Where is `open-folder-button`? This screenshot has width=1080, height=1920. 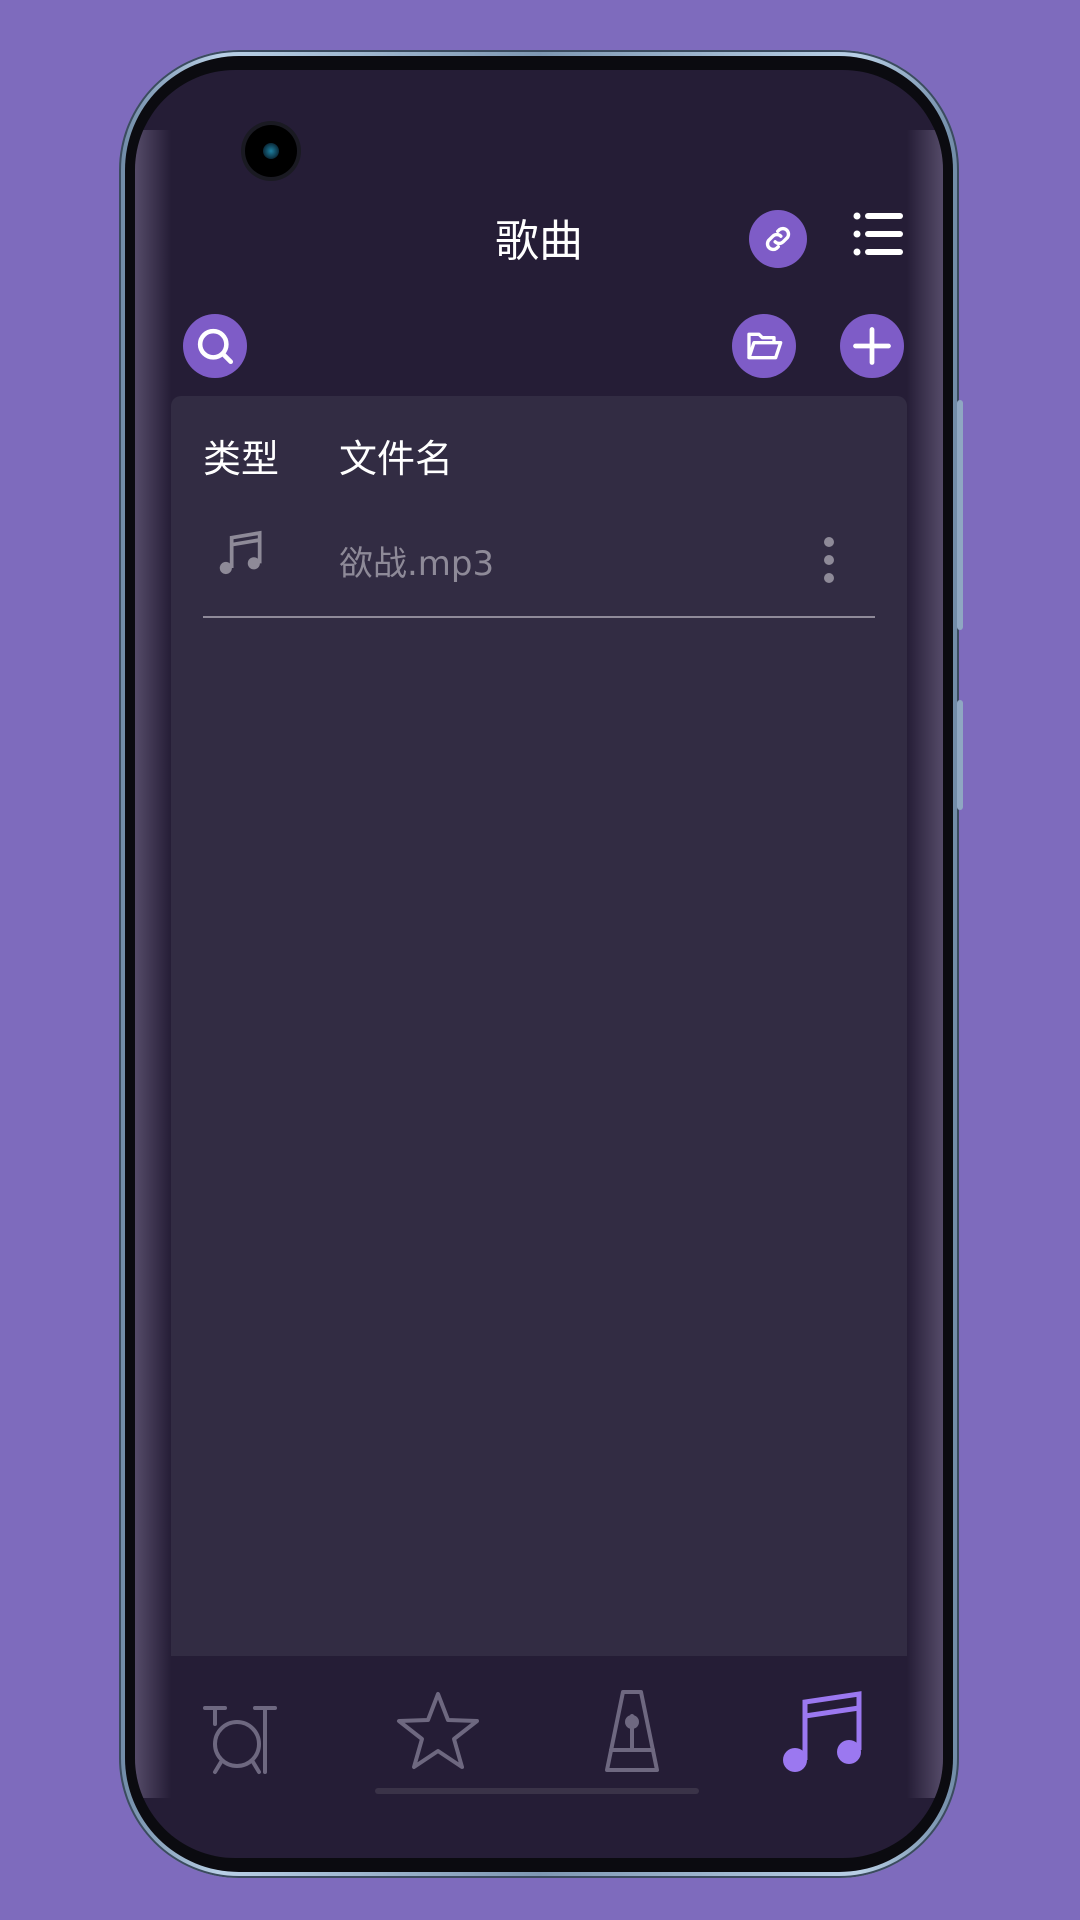
open-folder-button is located at coordinates (764, 346).